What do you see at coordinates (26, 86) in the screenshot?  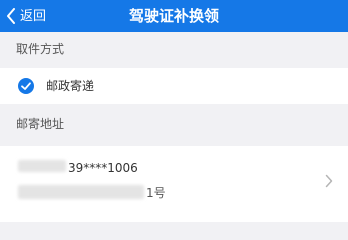 I see `check-circle-icon` at bounding box center [26, 86].